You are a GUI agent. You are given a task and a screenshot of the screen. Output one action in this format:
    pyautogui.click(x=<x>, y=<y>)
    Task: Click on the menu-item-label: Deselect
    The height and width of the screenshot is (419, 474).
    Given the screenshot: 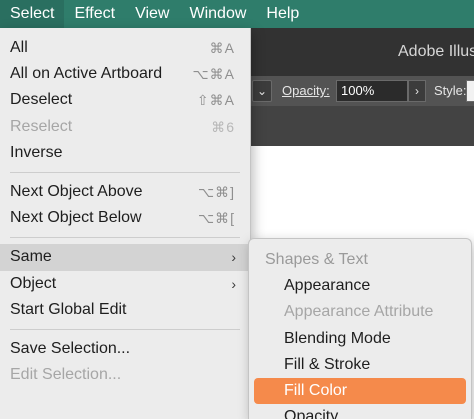 What is the action you would take?
    pyautogui.click(x=41, y=100)
    